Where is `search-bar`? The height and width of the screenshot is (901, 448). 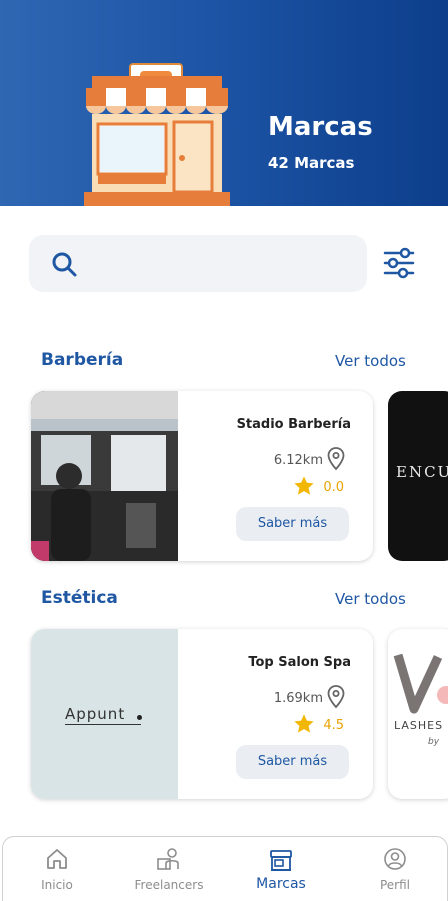
search-bar is located at coordinates (198, 263).